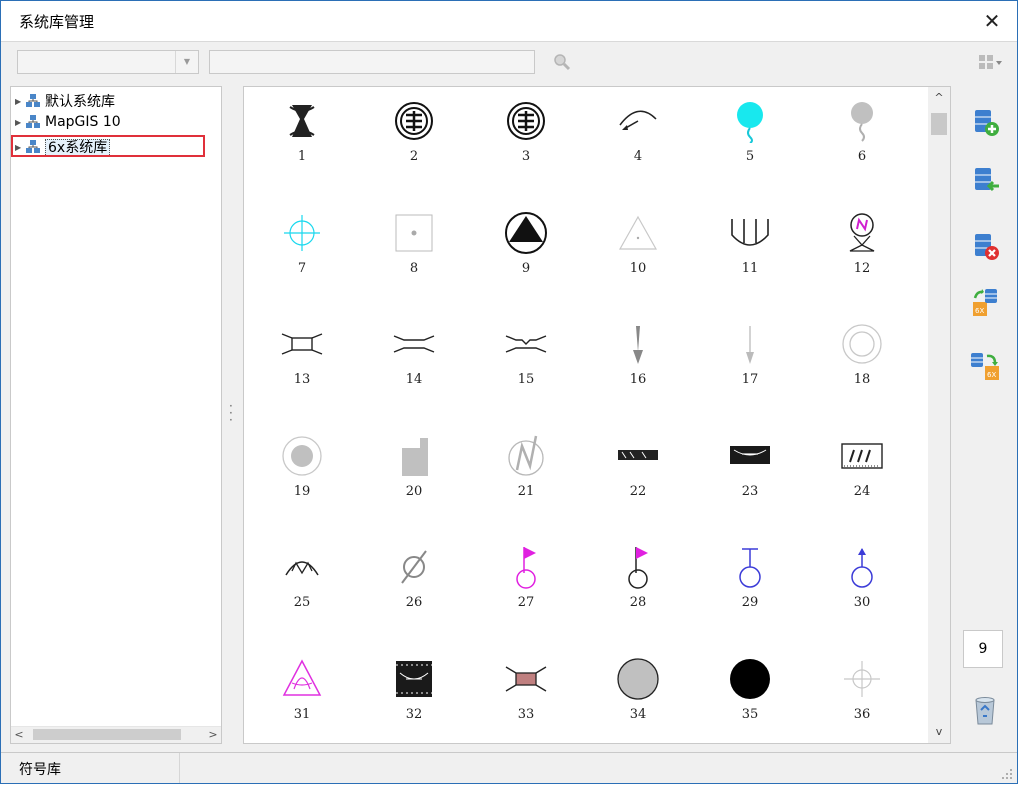 The image size is (1020, 786). Describe the element at coordinates (414, 491) in the screenshot. I see `symbol-number: 20` at that location.